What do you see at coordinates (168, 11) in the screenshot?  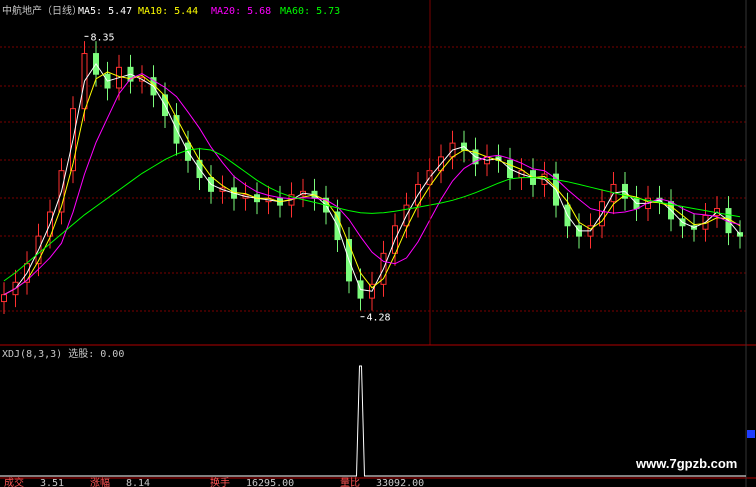 I see `legend-ma10: MA10: 5.44` at bounding box center [168, 11].